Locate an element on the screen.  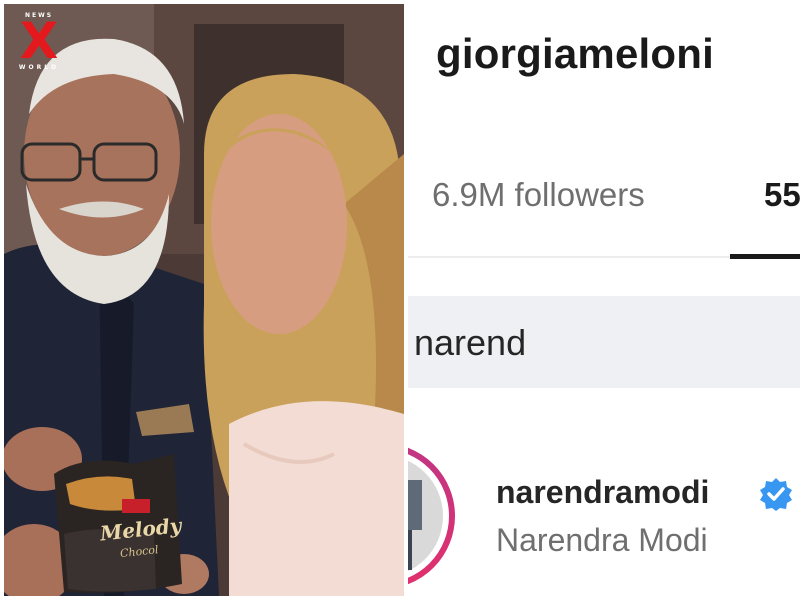
result-full-name: Narendra Modi is located at coordinates (602, 540).